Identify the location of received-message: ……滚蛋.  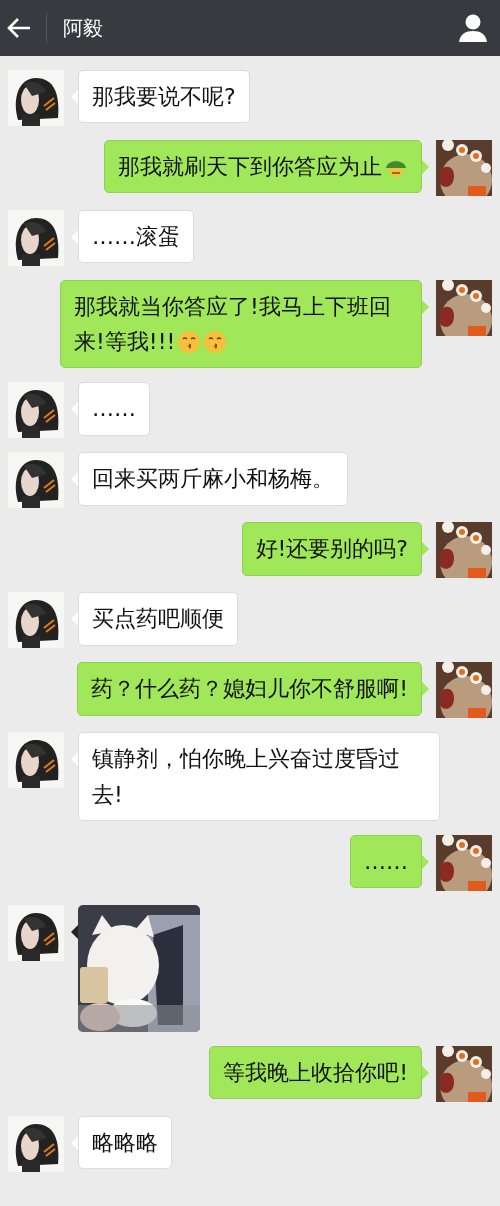
(136, 237).